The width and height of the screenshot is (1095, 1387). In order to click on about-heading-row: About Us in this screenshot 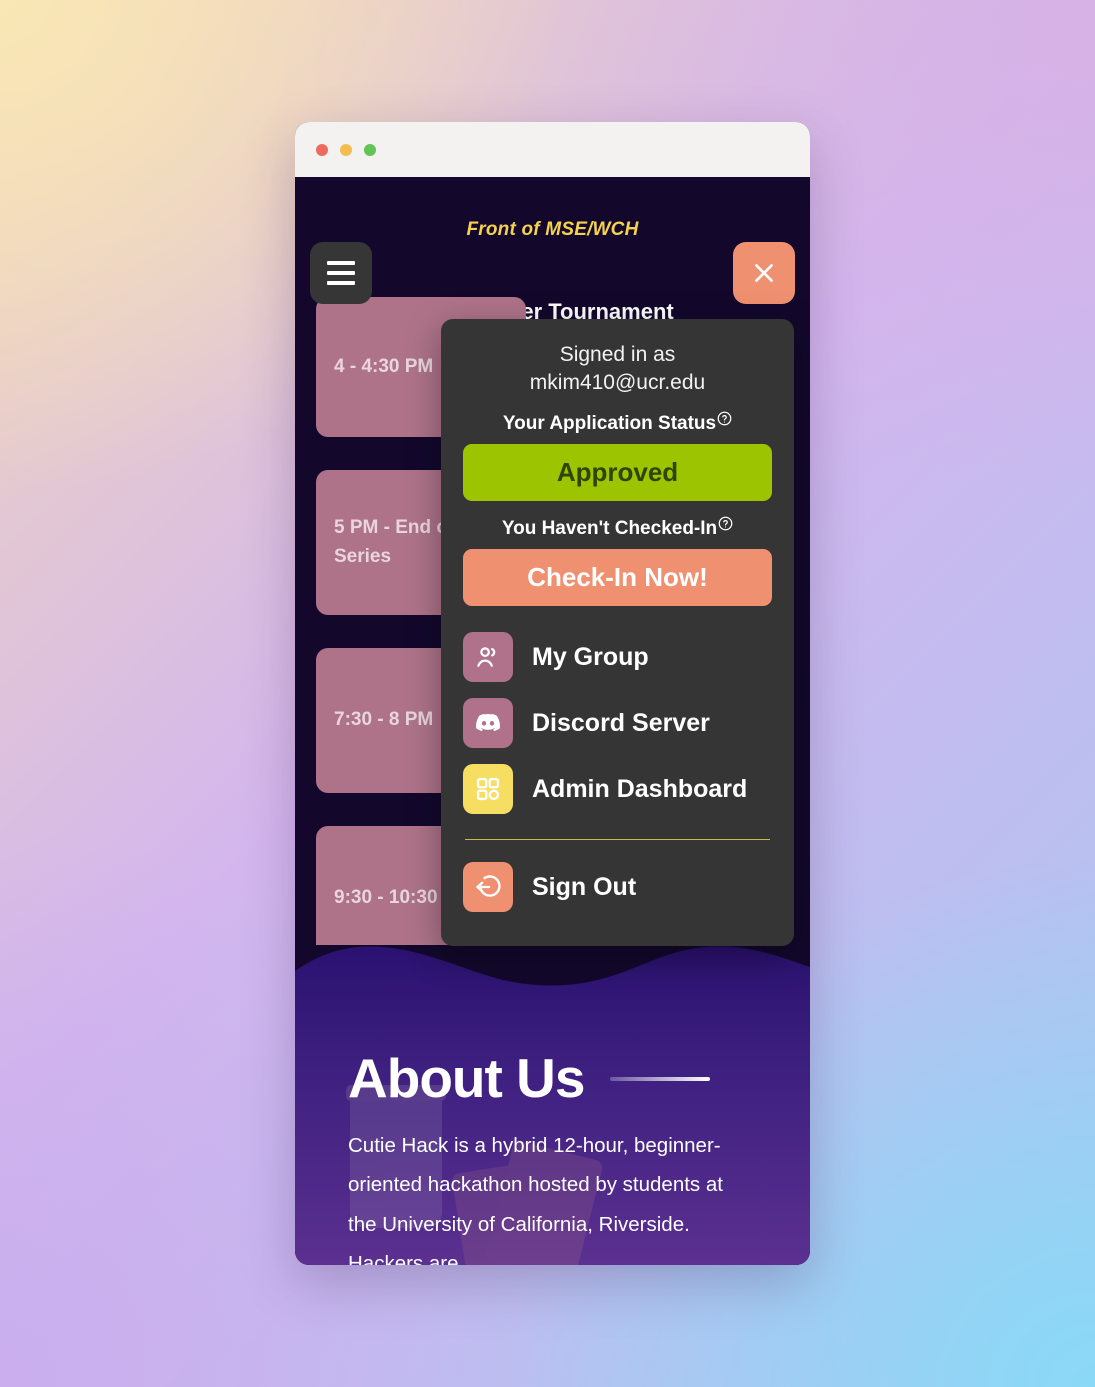, I will do `click(564, 1078)`.